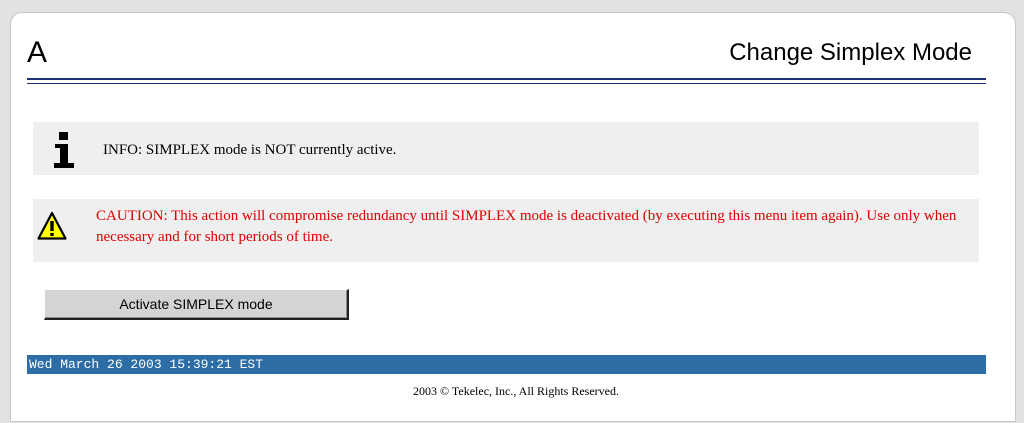 The image size is (1024, 423). Describe the element at coordinates (196, 304) in the screenshot. I see `activate-simplex-button: Activate SIMPLEX mode` at that location.